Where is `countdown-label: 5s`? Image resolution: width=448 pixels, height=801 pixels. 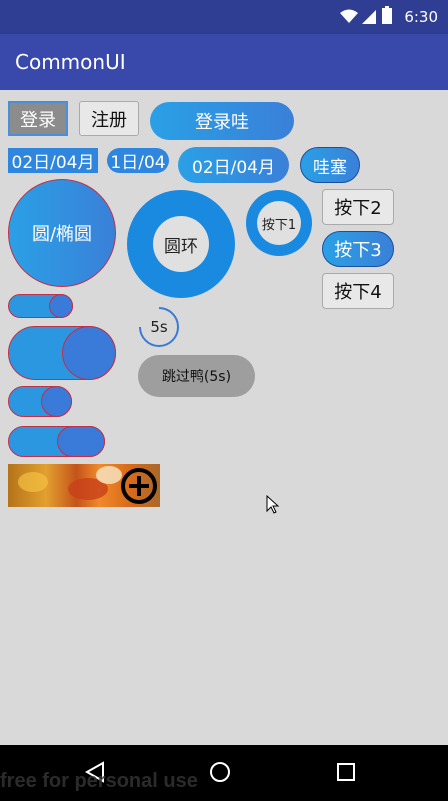
countdown-label: 5s is located at coordinates (159, 327).